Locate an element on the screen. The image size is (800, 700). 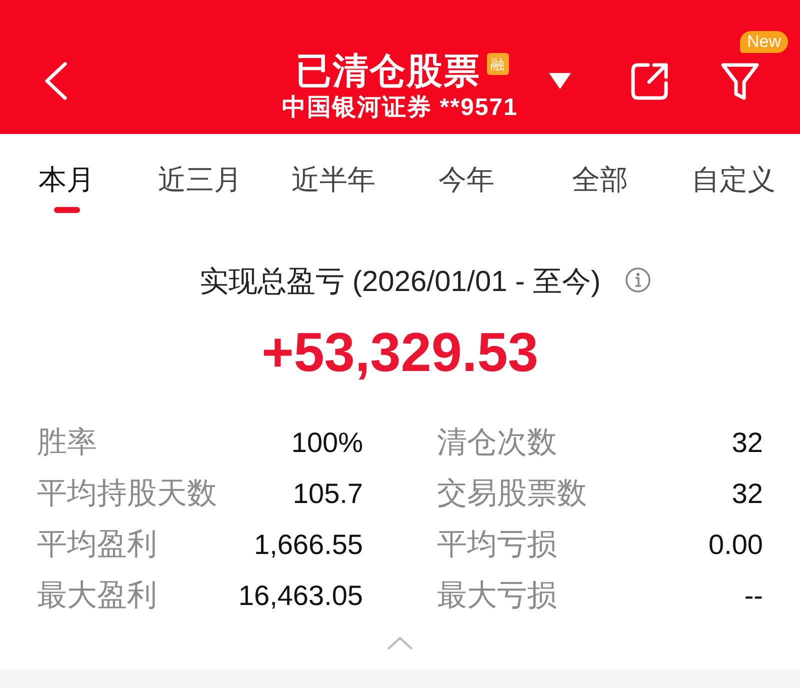
stat-label: 平均持股天数 is located at coordinates (127, 494).